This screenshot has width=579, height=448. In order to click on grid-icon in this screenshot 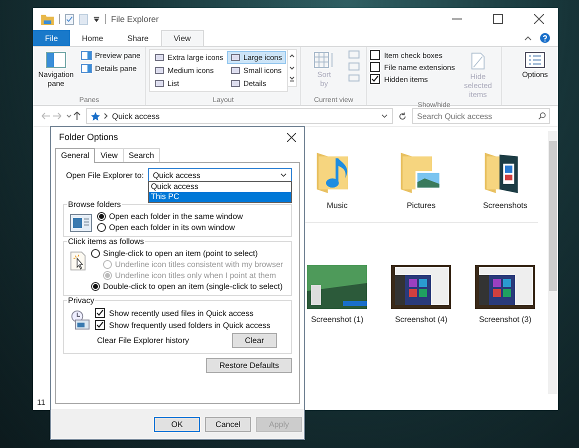, I will do `click(324, 60)`.